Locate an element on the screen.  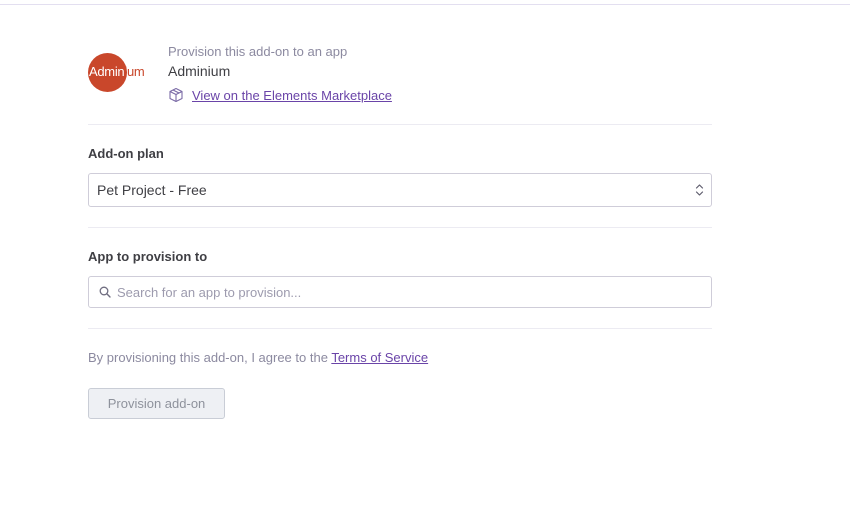
marketplace-row: View on the Elements Marketplace is located at coordinates (280, 95).